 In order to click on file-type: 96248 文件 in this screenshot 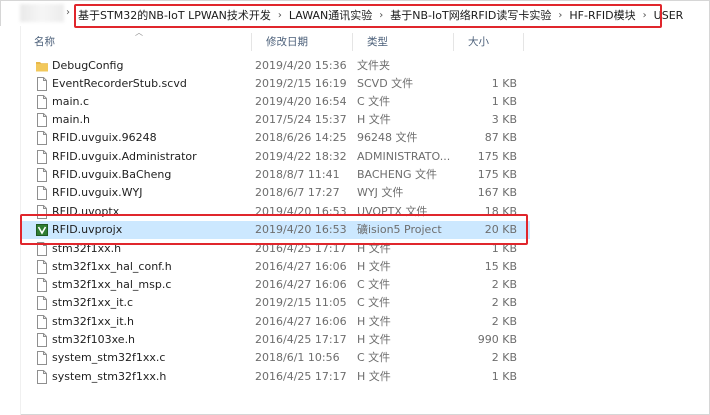, I will do `click(387, 137)`.